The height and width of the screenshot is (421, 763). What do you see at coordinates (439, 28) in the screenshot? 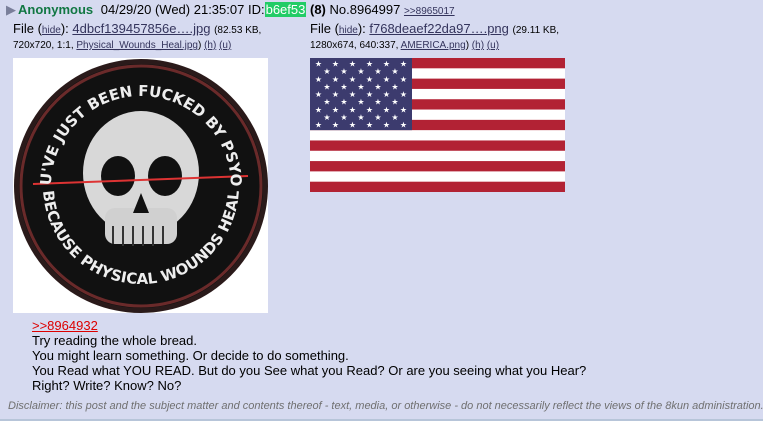
I see `file-name-link: f768deaef22da97….png` at bounding box center [439, 28].